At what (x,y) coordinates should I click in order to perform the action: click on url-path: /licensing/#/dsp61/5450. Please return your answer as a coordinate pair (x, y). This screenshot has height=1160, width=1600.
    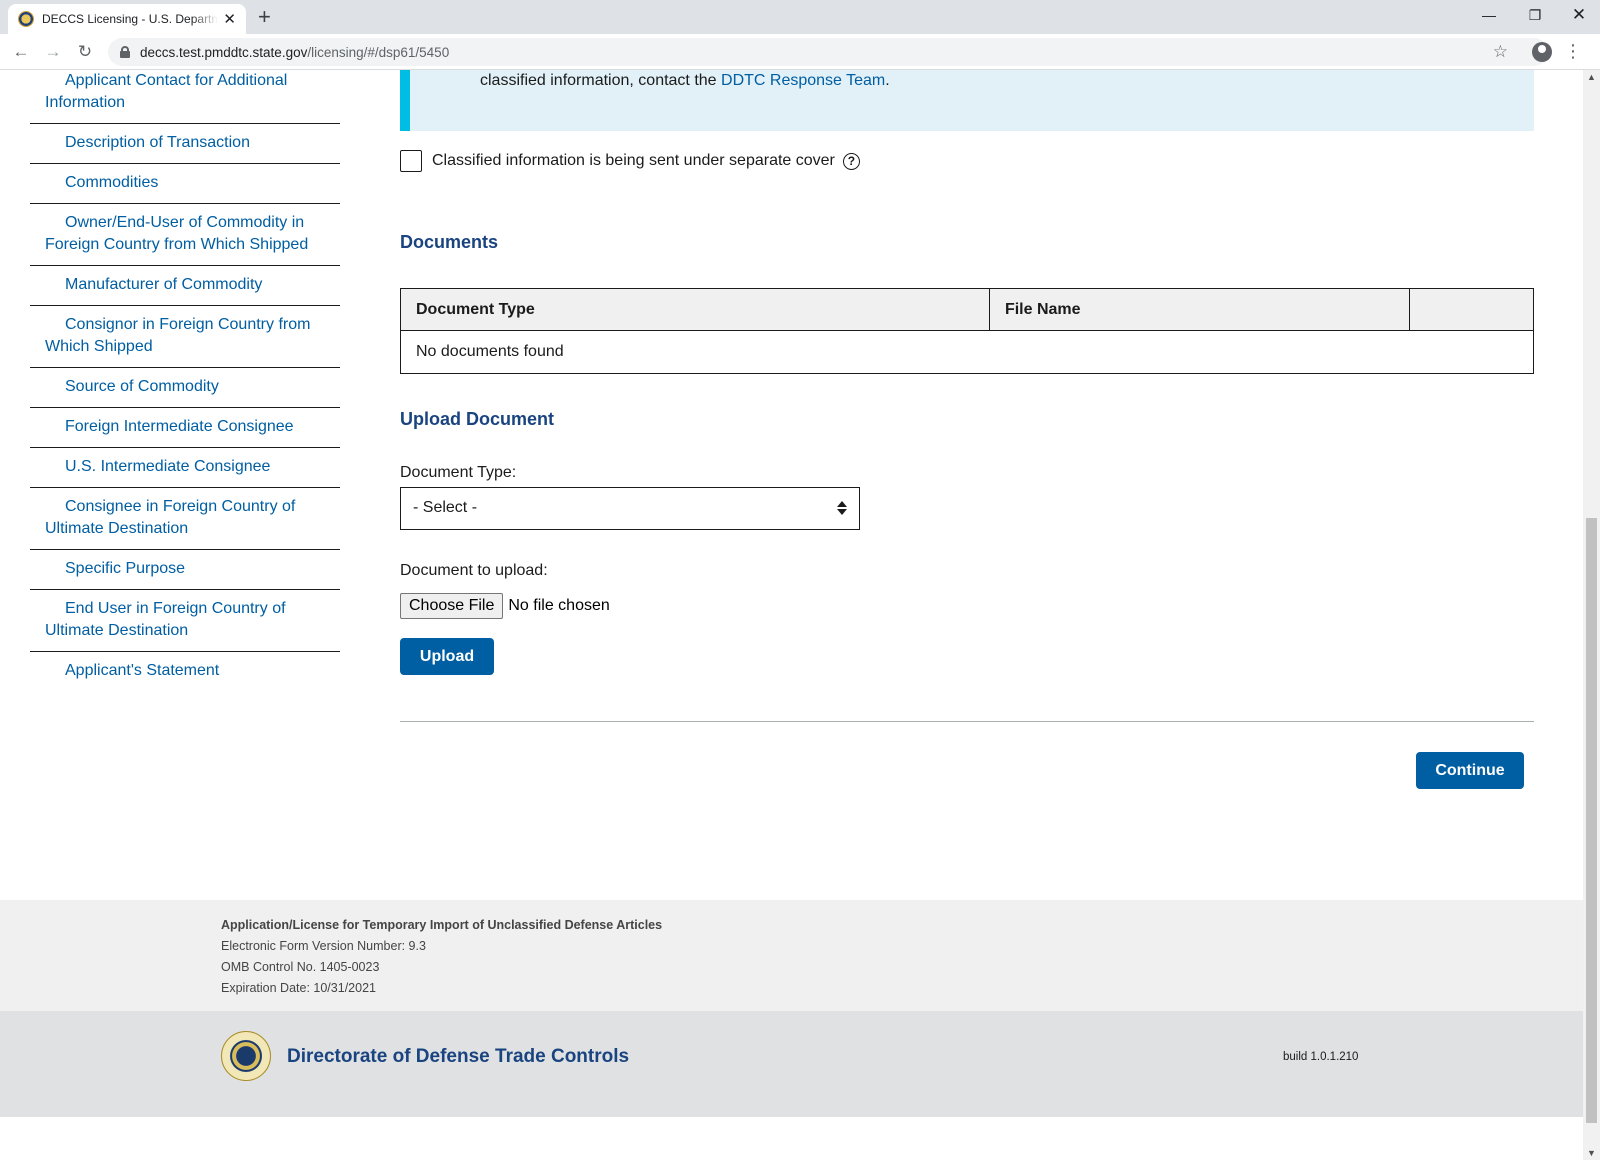
    Looking at the image, I should click on (378, 52).